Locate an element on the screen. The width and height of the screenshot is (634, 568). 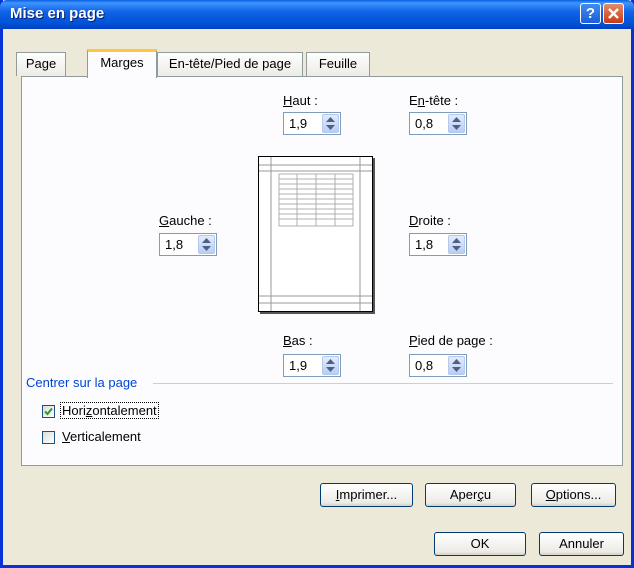
bas-spinner: 1,9 is located at coordinates (312, 365).